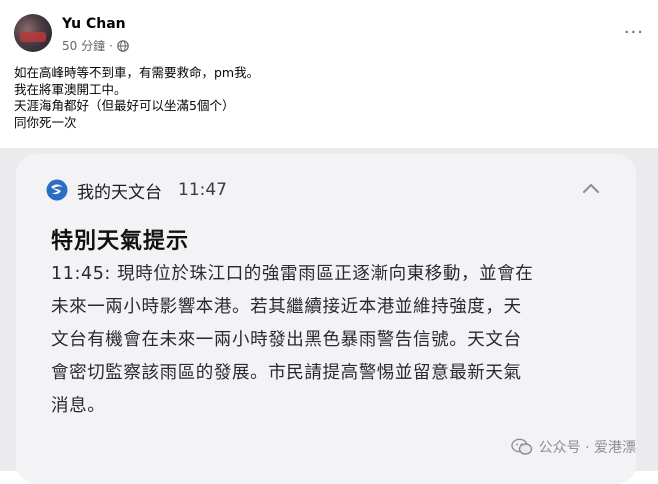 Image resolution: width=658 pixels, height=484 pixels. I want to click on notification-header: 我的天文台 11:47, so click(136, 190).